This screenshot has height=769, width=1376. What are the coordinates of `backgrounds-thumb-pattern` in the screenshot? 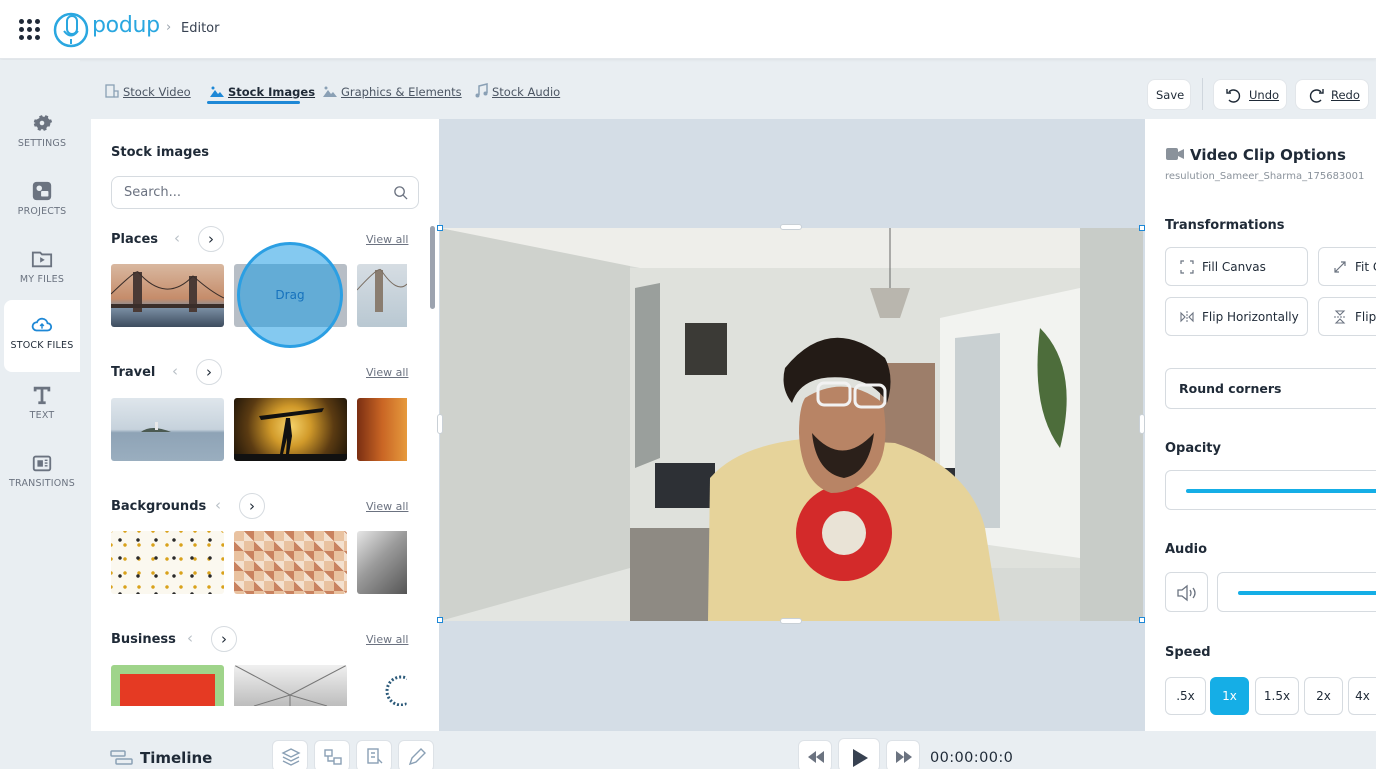 It's located at (167, 562).